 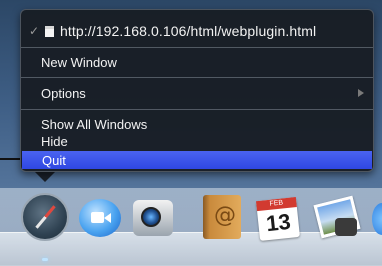 What do you see at coordinates (54, 141) in the screenshot?
I see `menu-item-label: Hide` at bounding box center [54, 141].